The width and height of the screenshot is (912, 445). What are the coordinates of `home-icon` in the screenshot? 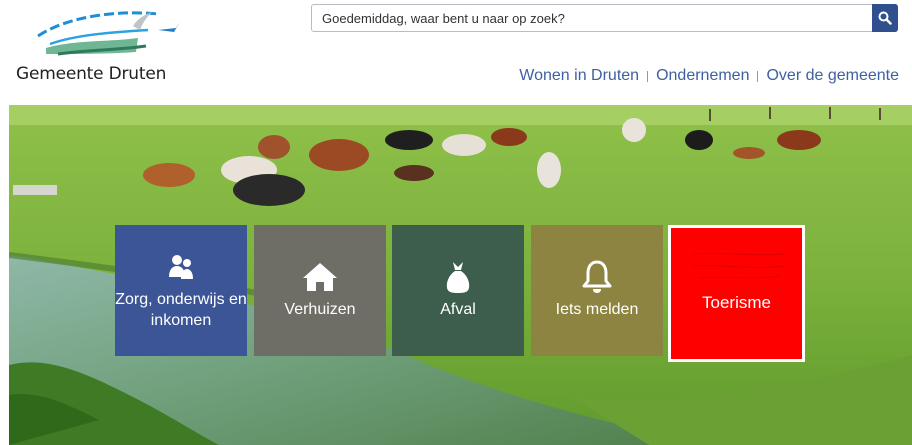 It's located at (320, 277).